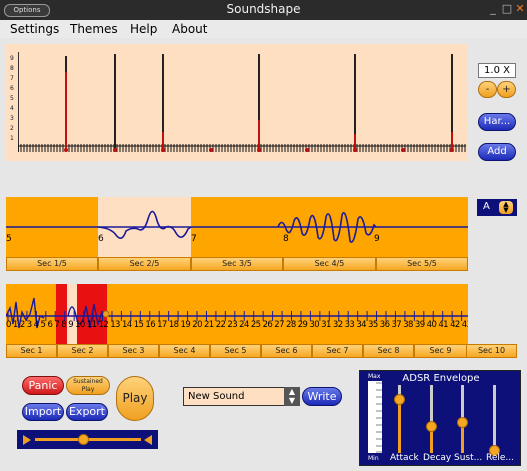  Describe the element at coordinates (497, 152) in the screenshot. I see `add-button: Add` at that location.